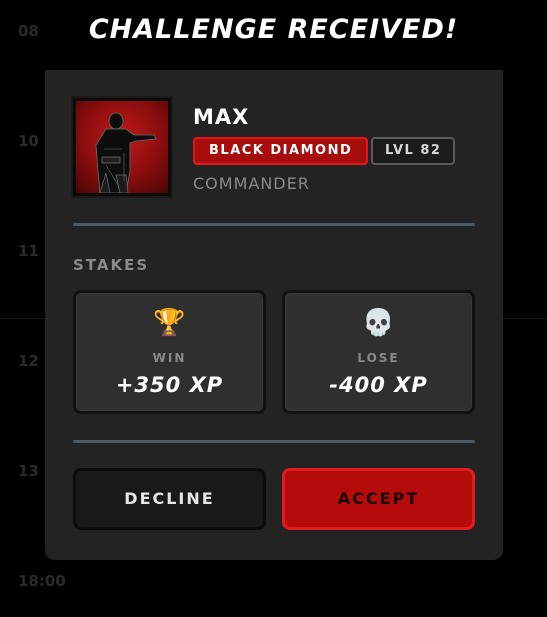 This screenshot has width=547, height=617. What do you see at coordinates (273, 29) in the screenshot?
I see `modal-title: CHALLENGE RECEIVED!` at bounding box center [273, 29].